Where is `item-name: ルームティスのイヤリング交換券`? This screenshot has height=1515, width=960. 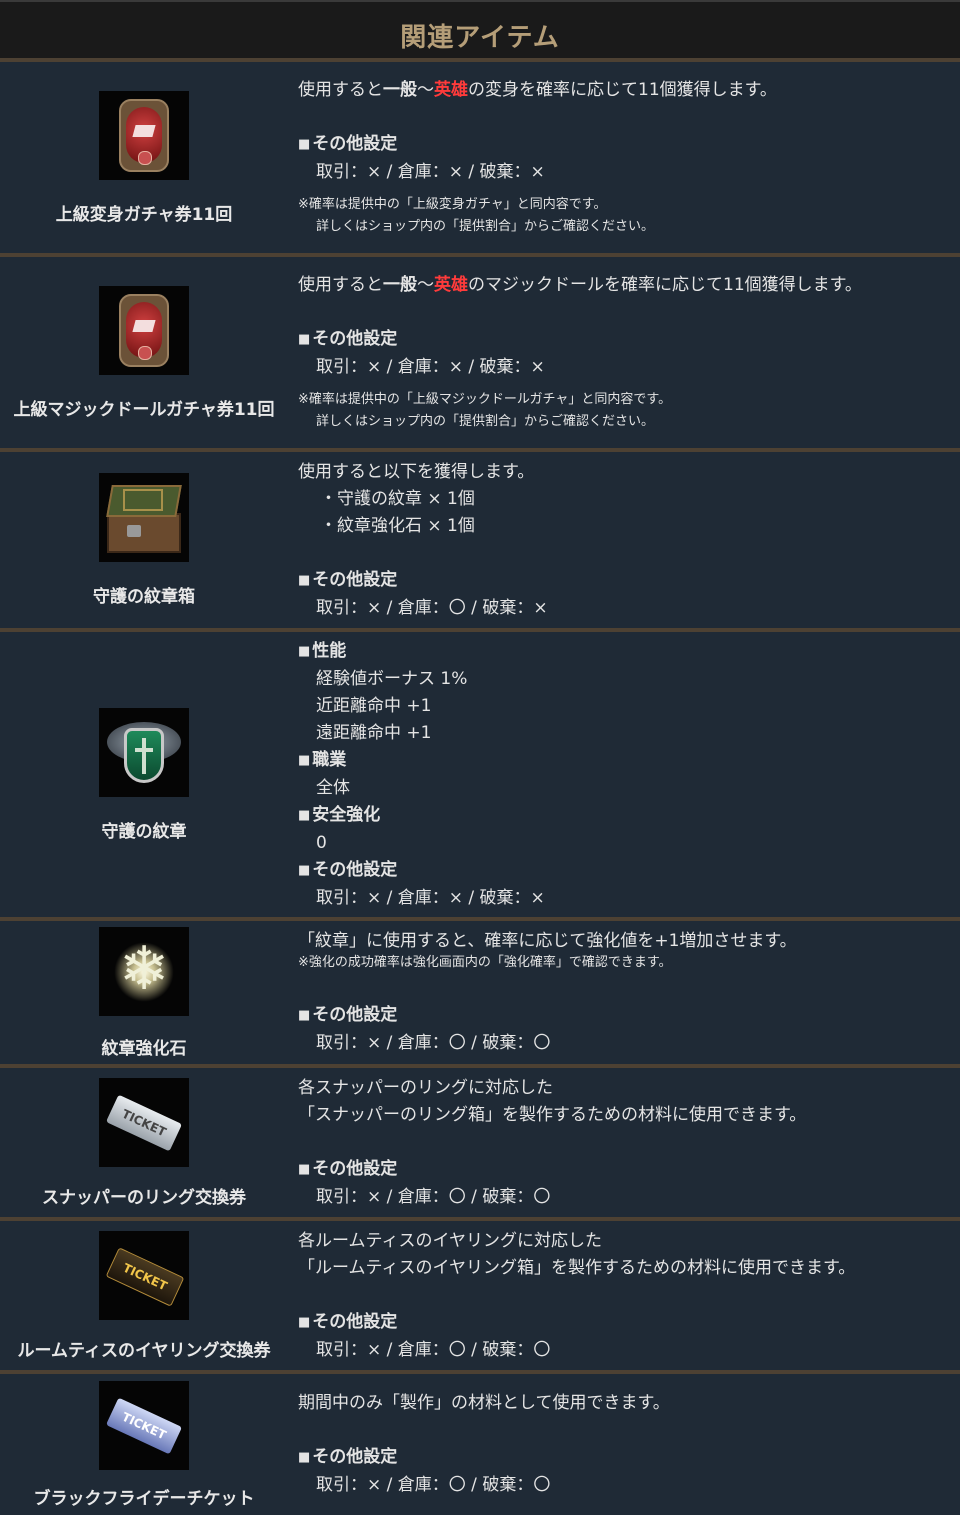
item-name: ルームティスのイヤリング交換券 is located at coordinates (144, 1350).